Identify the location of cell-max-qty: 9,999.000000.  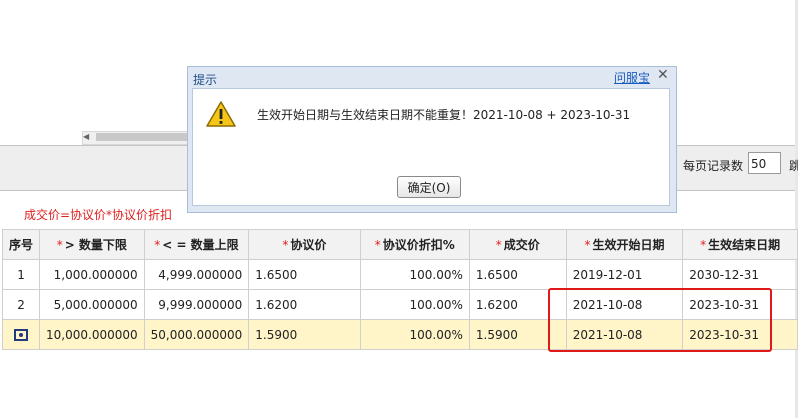
(196, 304).